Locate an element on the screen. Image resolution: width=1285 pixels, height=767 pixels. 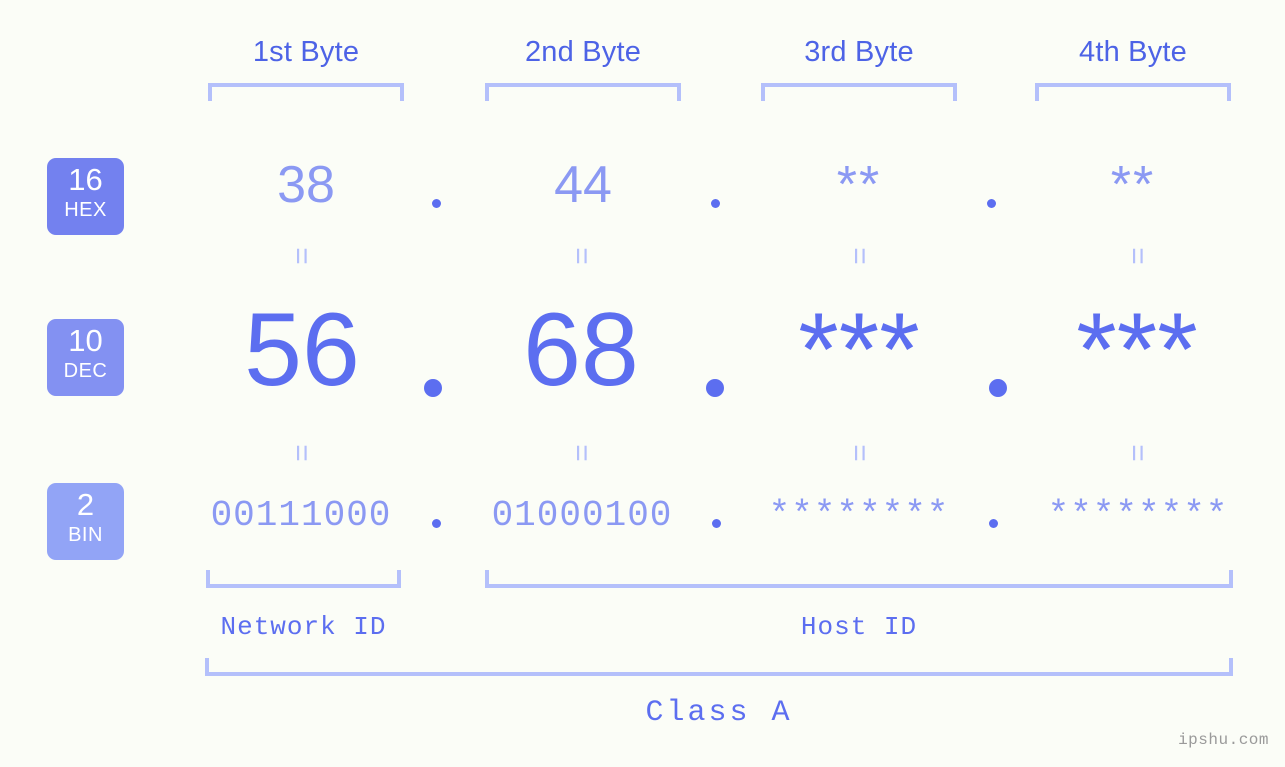
base-badge-bin: 2 BIN is located at coordinates (85, 521).